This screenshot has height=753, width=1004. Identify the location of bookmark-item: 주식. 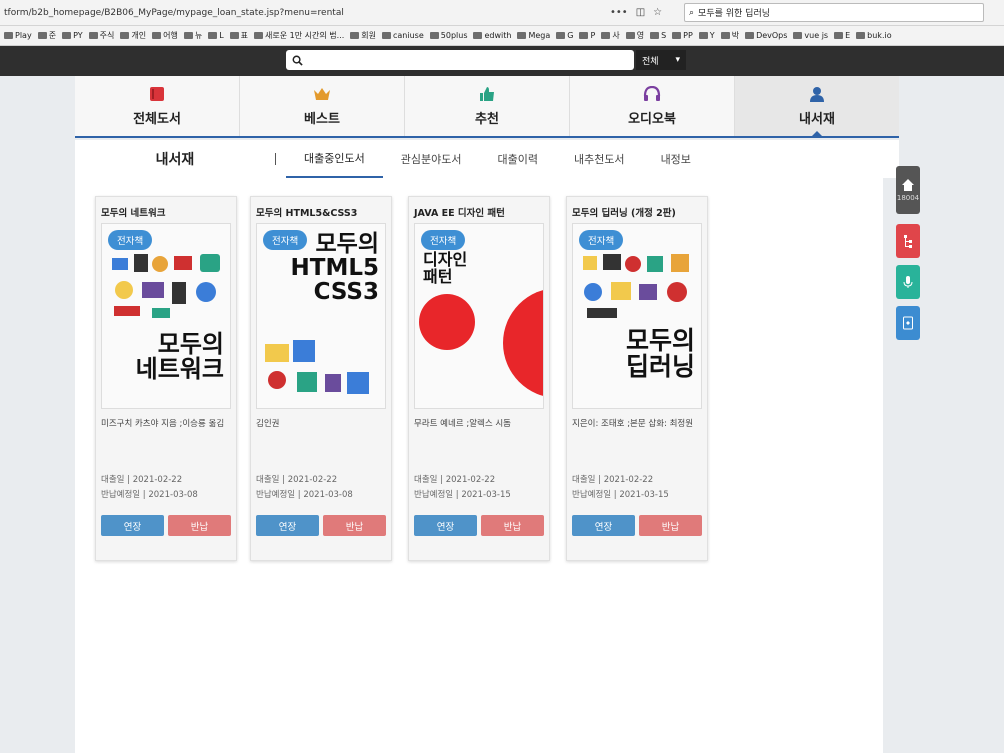
(101, 35).